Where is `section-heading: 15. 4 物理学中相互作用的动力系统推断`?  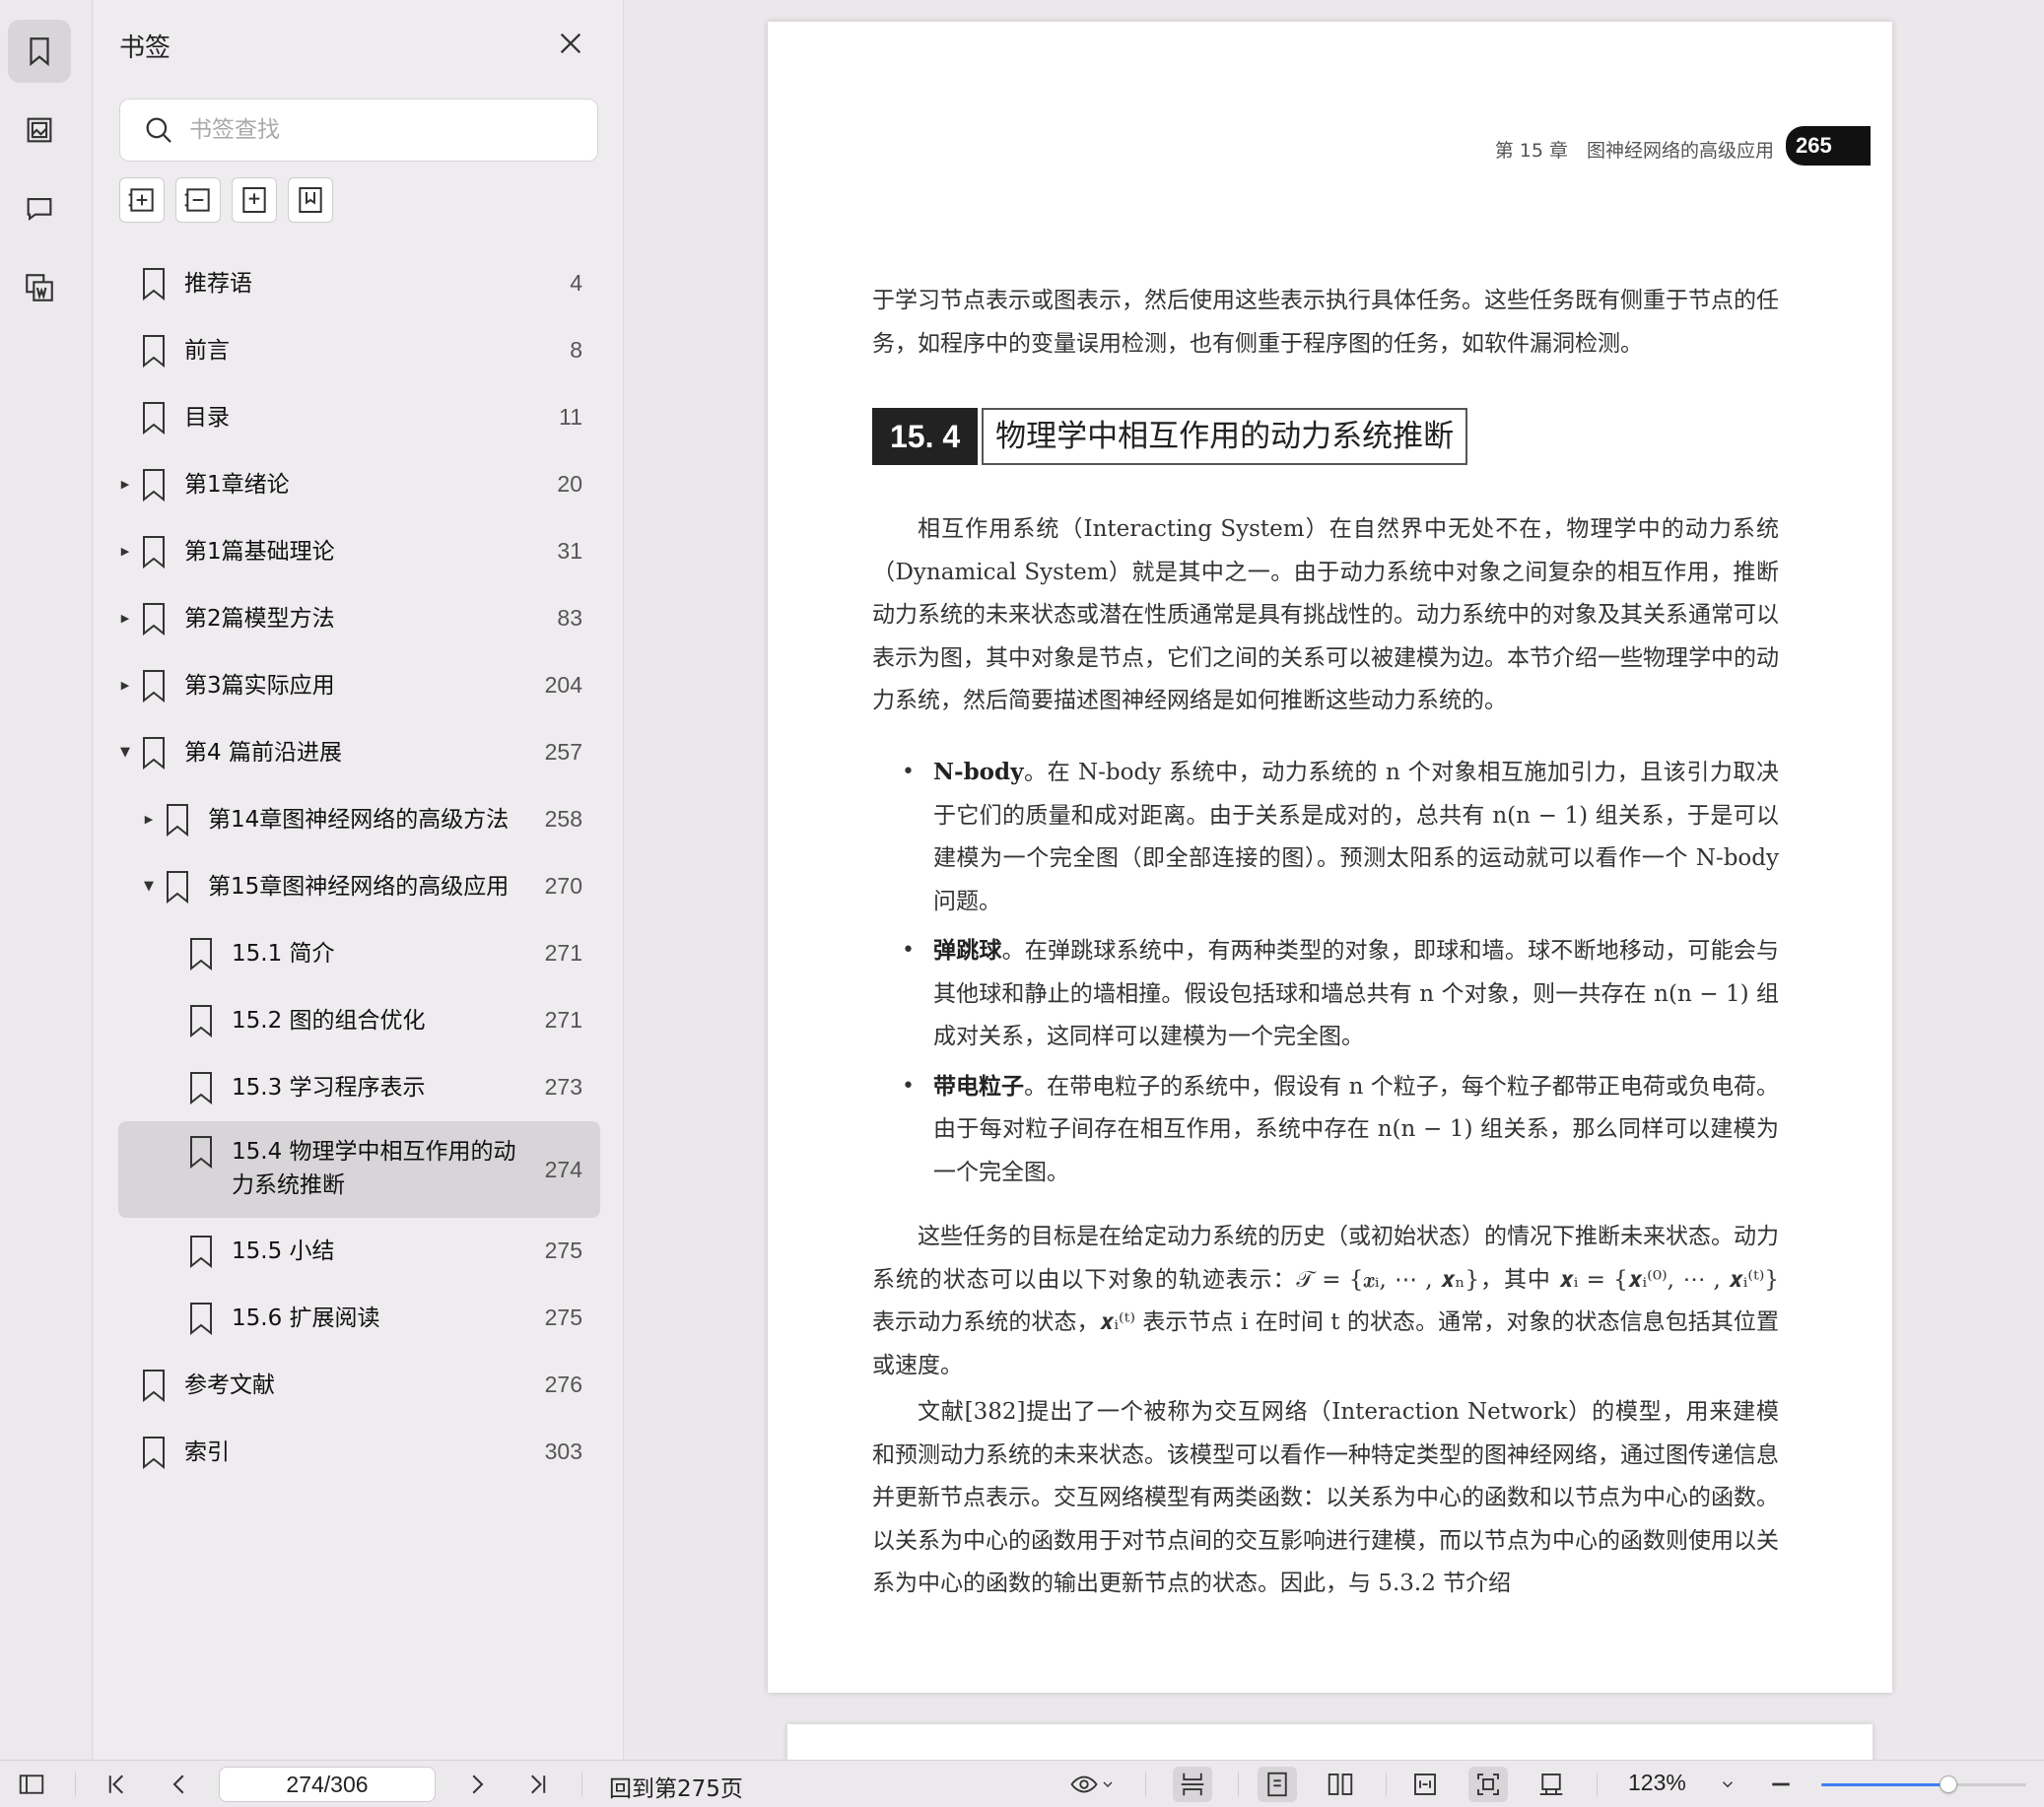
section-heading: 15. 4 物理学中相互作用的动力系统推断 is located at coordinates (1170, 437).